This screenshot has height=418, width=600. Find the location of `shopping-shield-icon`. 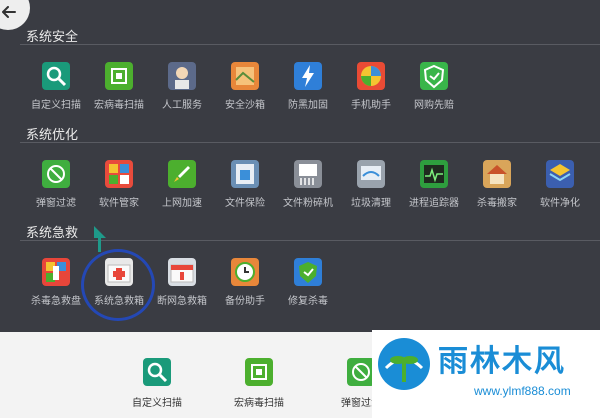

shopping-shield-icon is located at coordinates (434, 76).